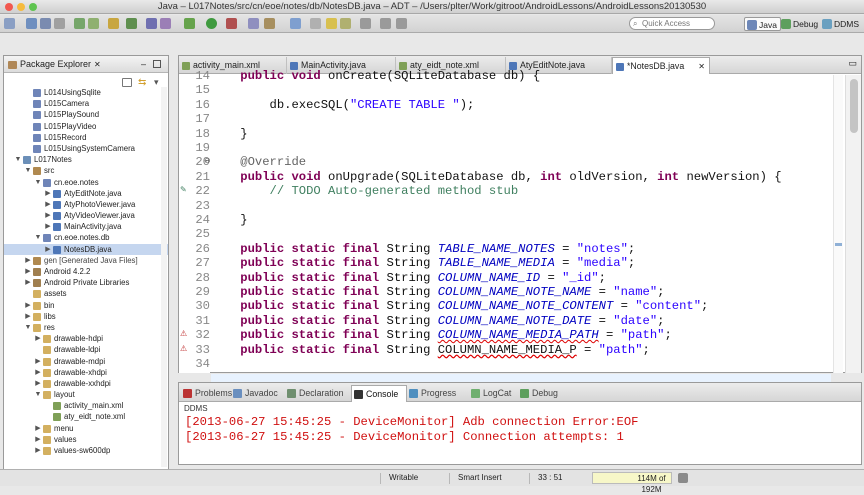 Image resolution: width=864 pixels, height=495 pixels. Describe the element at coordinates (33, 7) in the screenshot. I see `zoom-window-button` at that location.